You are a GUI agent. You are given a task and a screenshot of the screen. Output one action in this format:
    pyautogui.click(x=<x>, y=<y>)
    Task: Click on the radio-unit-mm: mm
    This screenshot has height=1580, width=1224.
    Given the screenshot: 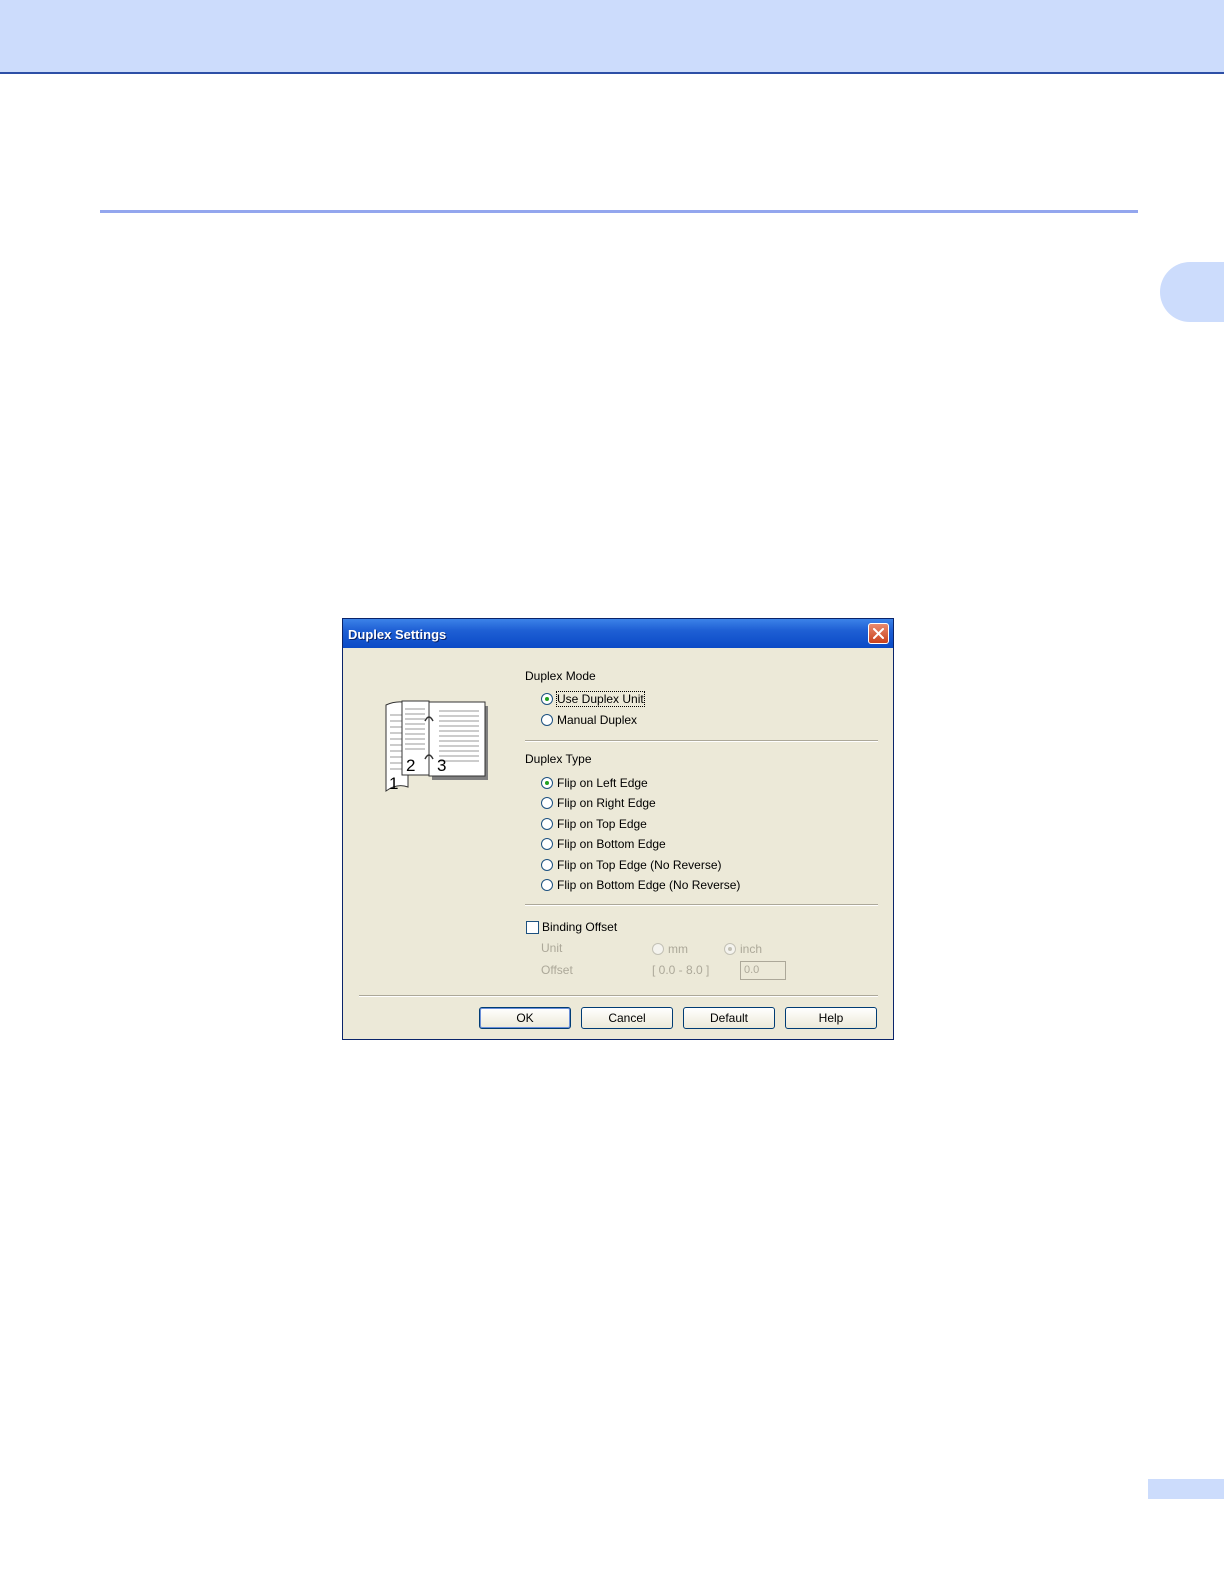 What is the action you would take?
    pyautogui.click(x=670, y=949)
    